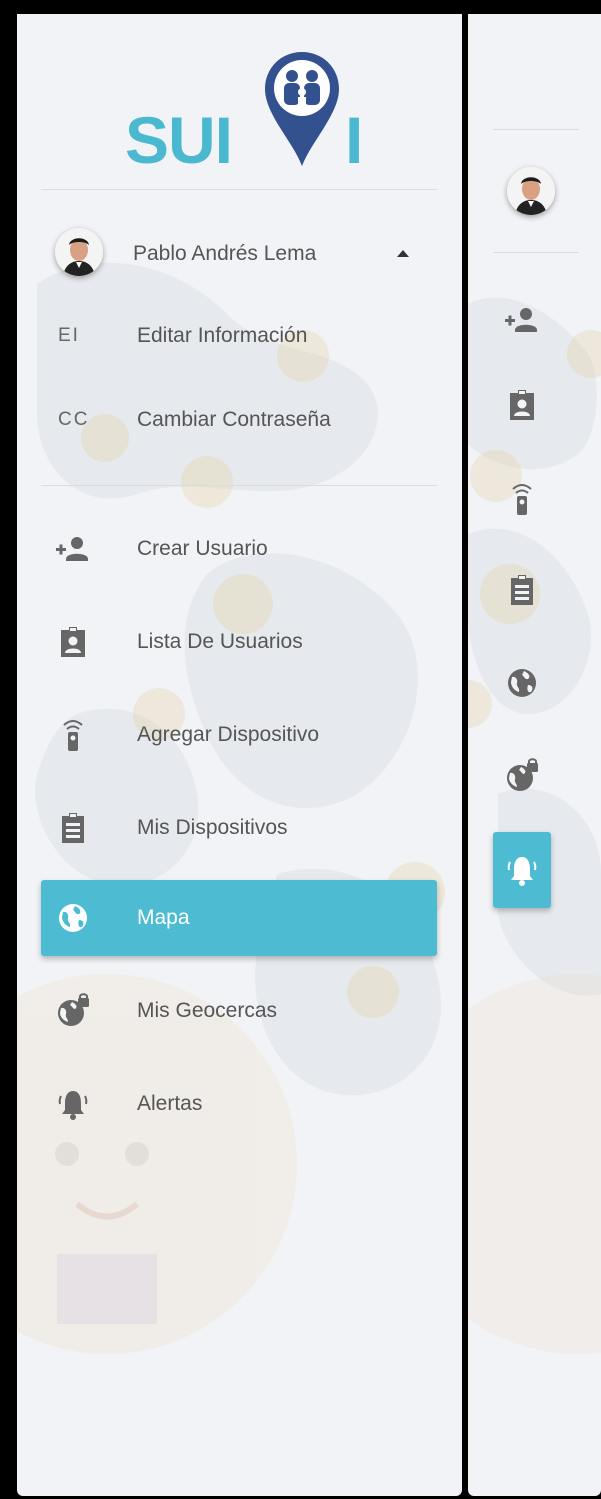  I want to click on logo-text-tail: I, so click(354, 140).